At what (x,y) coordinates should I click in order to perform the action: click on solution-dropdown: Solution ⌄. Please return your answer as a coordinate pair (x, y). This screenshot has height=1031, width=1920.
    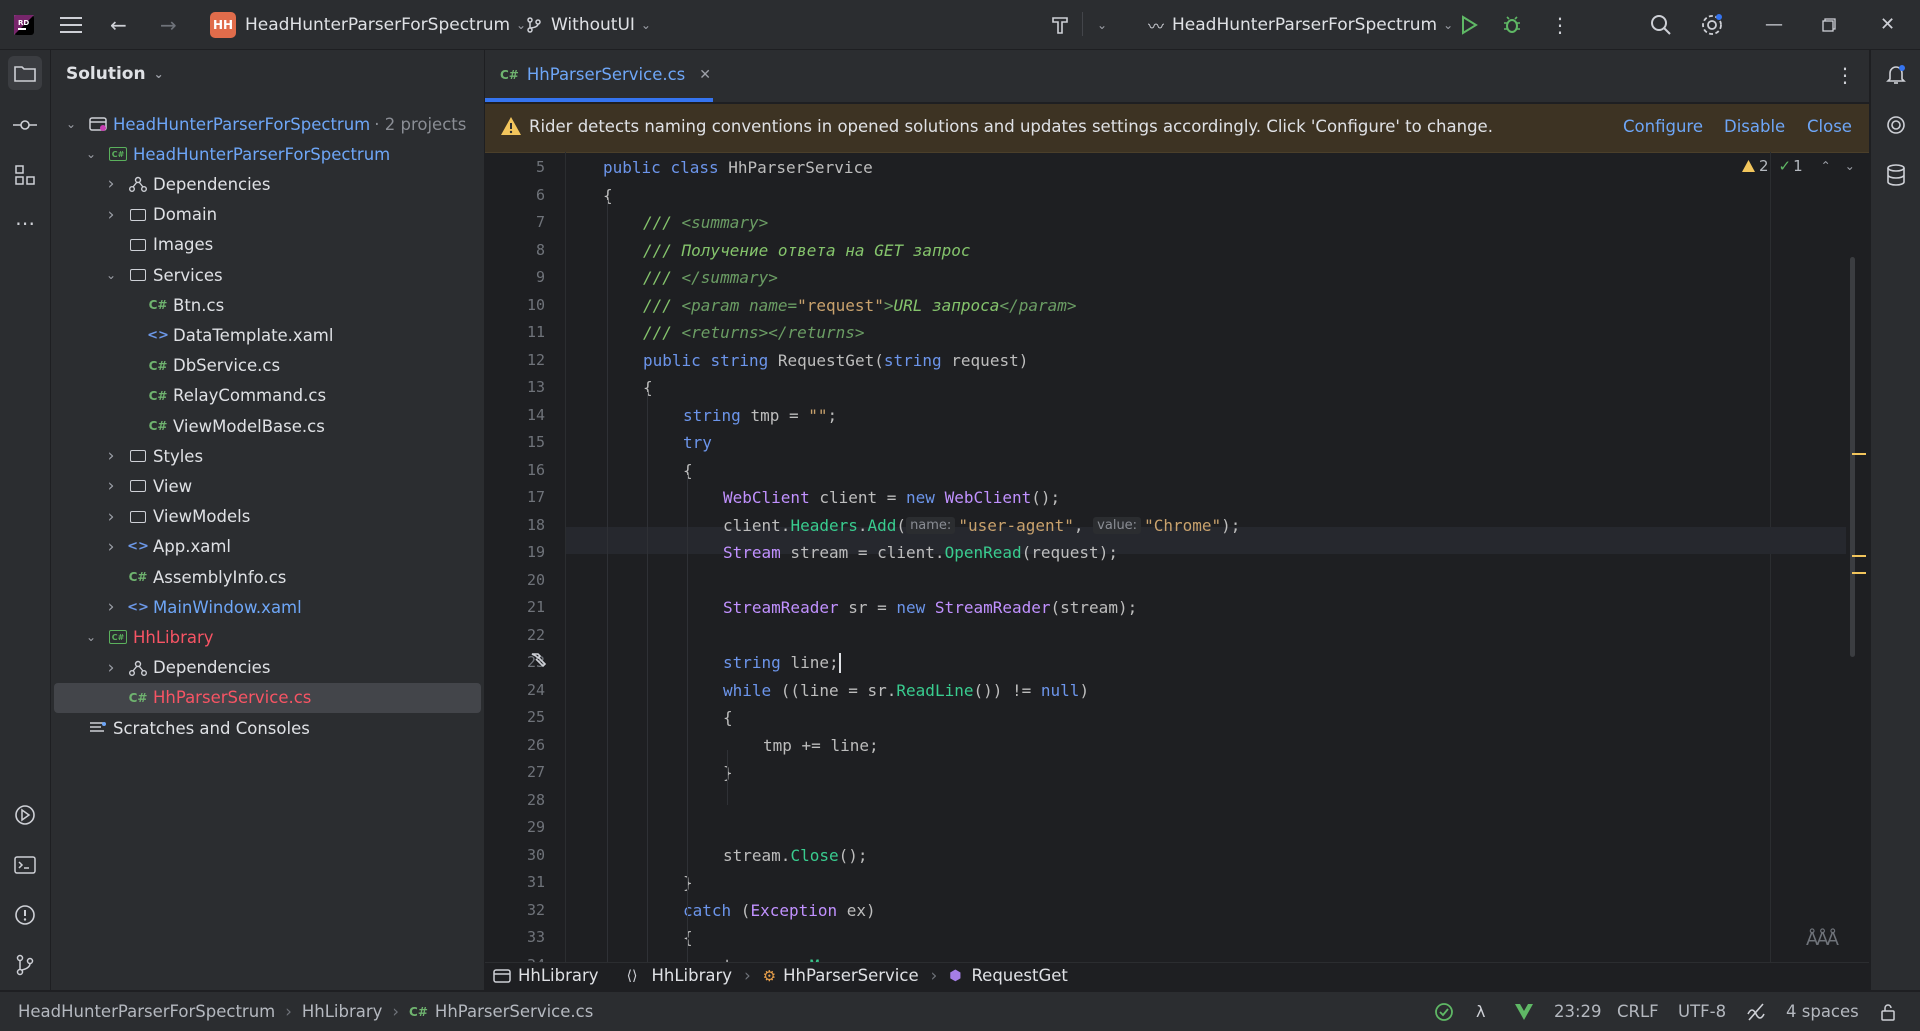
    Looking at the image, I should click on (115, 74).